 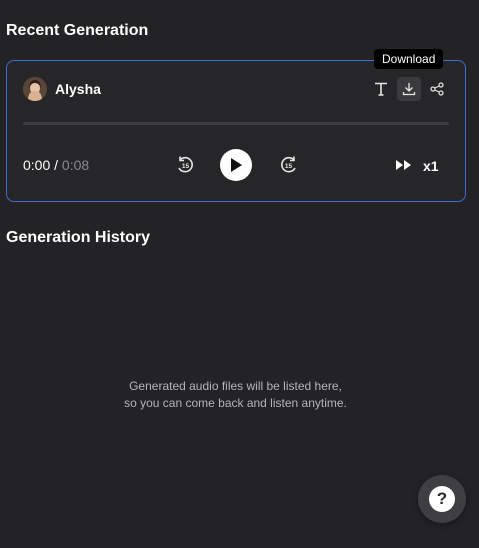 I want to click on rewind-seconds: 15, so click(x=186, y=166).